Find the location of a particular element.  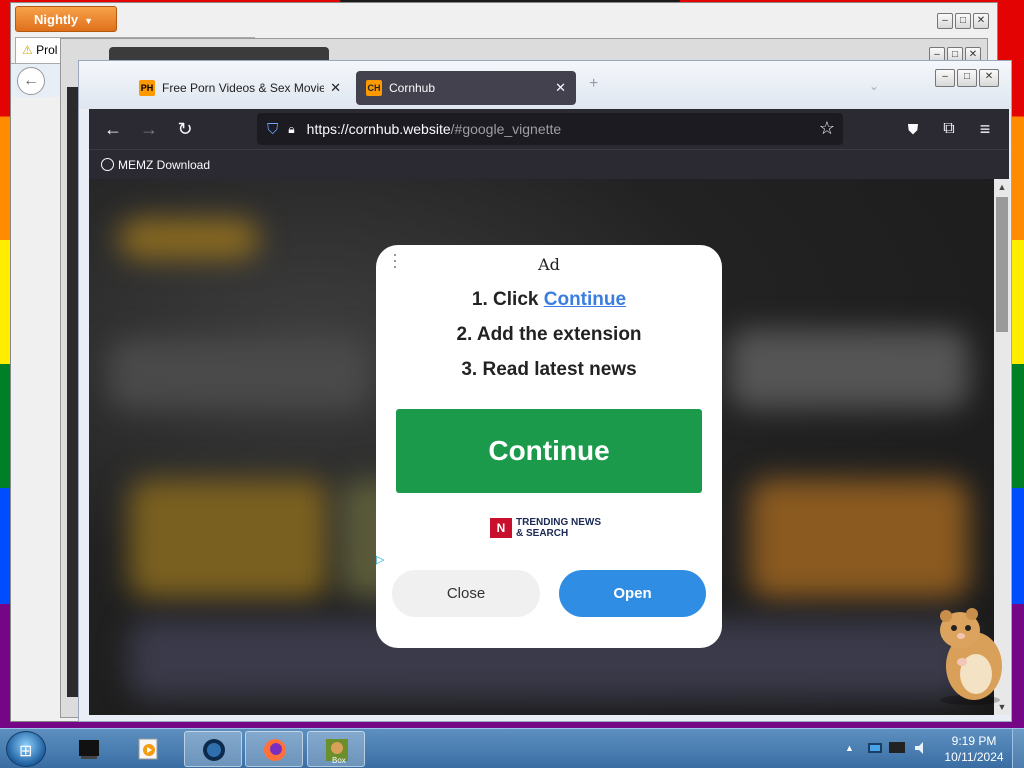

device-icon is located at coordinates (89, 749).